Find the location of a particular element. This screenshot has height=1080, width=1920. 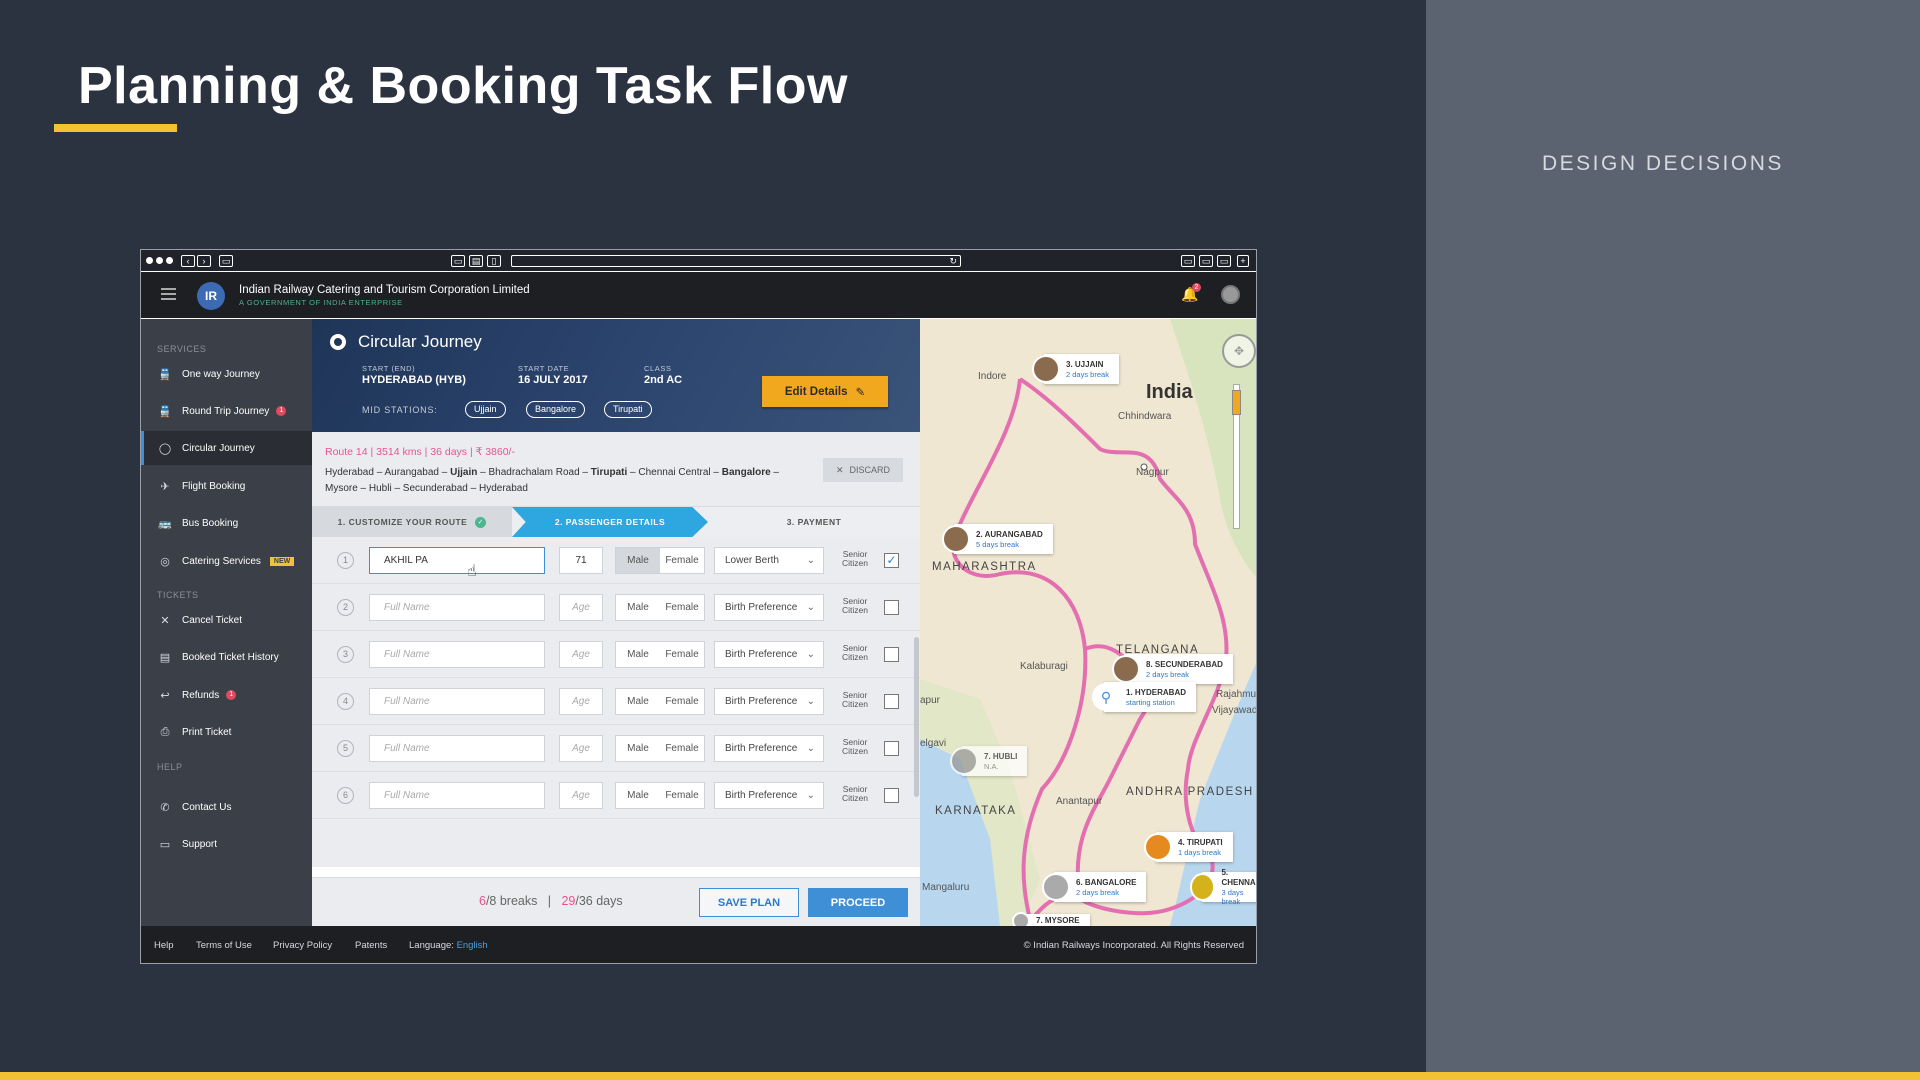

reload-icon: ↻ is located at coordinates (953, 261).